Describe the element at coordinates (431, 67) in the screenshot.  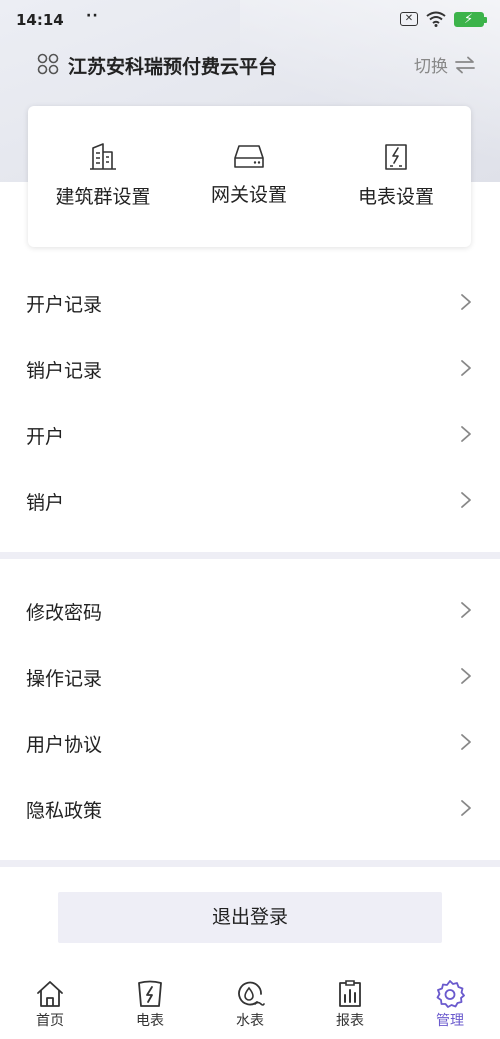
I see `switch-label: 切换` at that location.